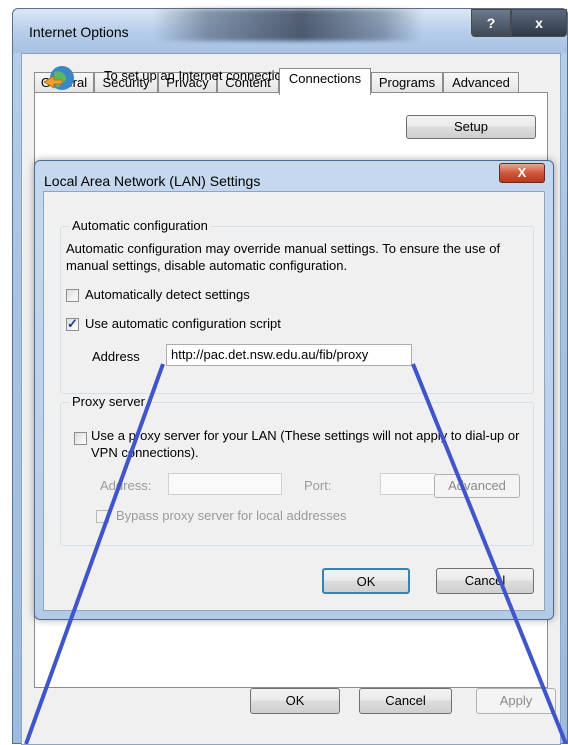  I want to click on lan-close-button: X, so click(522, 173).